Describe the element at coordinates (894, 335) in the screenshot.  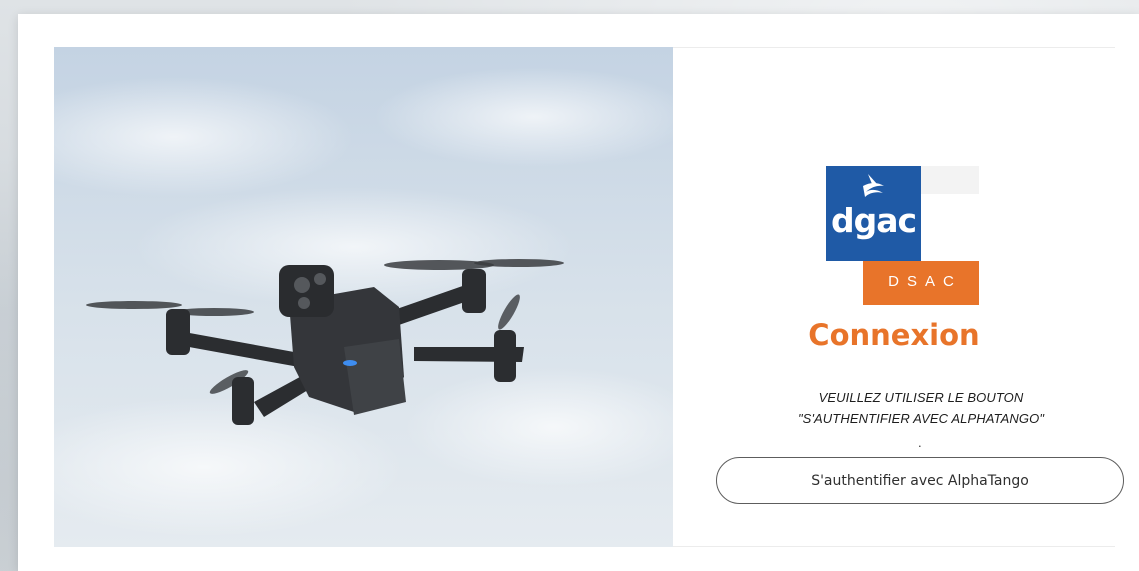
I see `page-title: Connexion` at that location.